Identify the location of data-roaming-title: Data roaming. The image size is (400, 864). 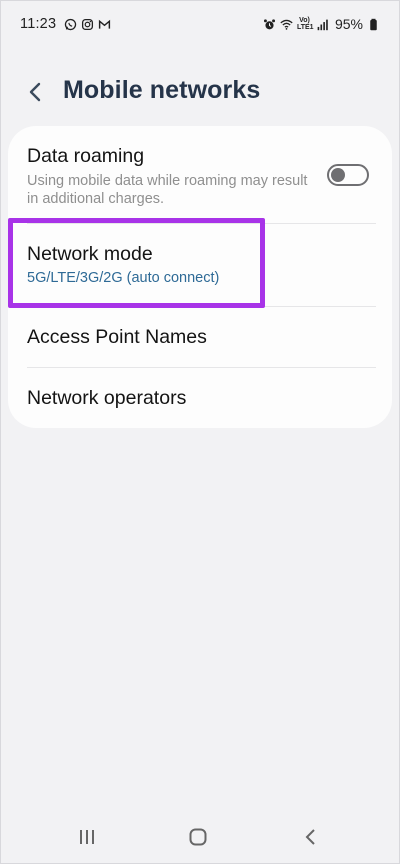
(86, 156).